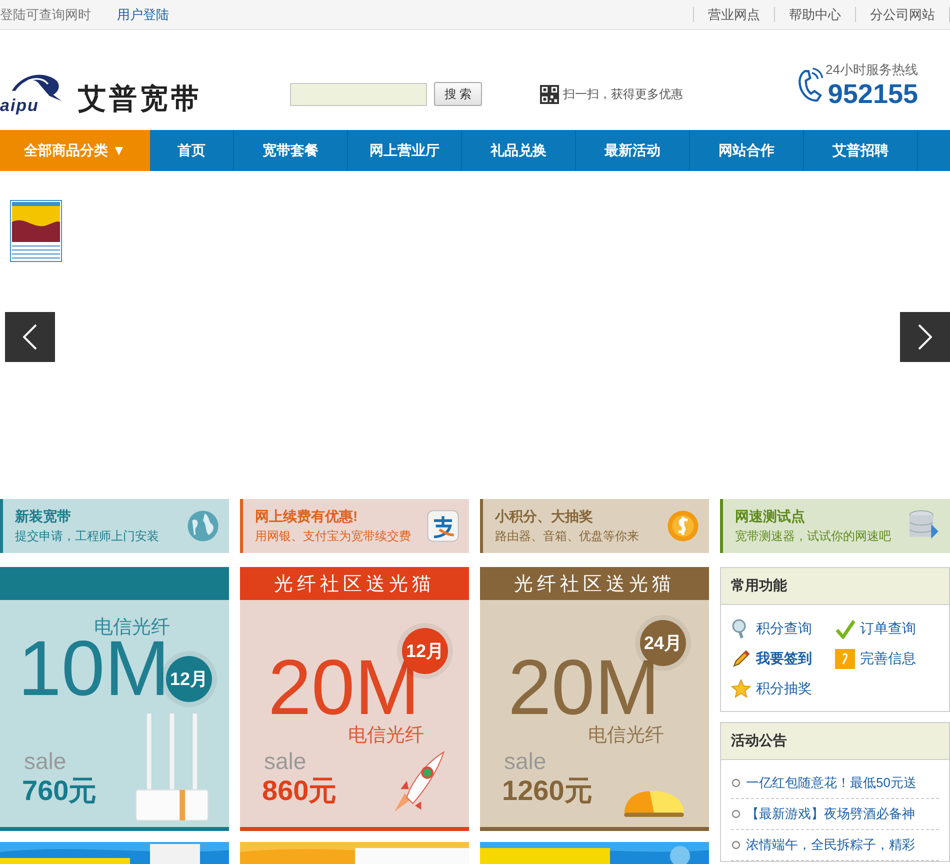 The image size is (950, 864). What do you see at coordinates (831, 783) in the screenshot?
I see `notice-link: 一亿红包随意花！最低50元送` at bounding box center [831, 783].